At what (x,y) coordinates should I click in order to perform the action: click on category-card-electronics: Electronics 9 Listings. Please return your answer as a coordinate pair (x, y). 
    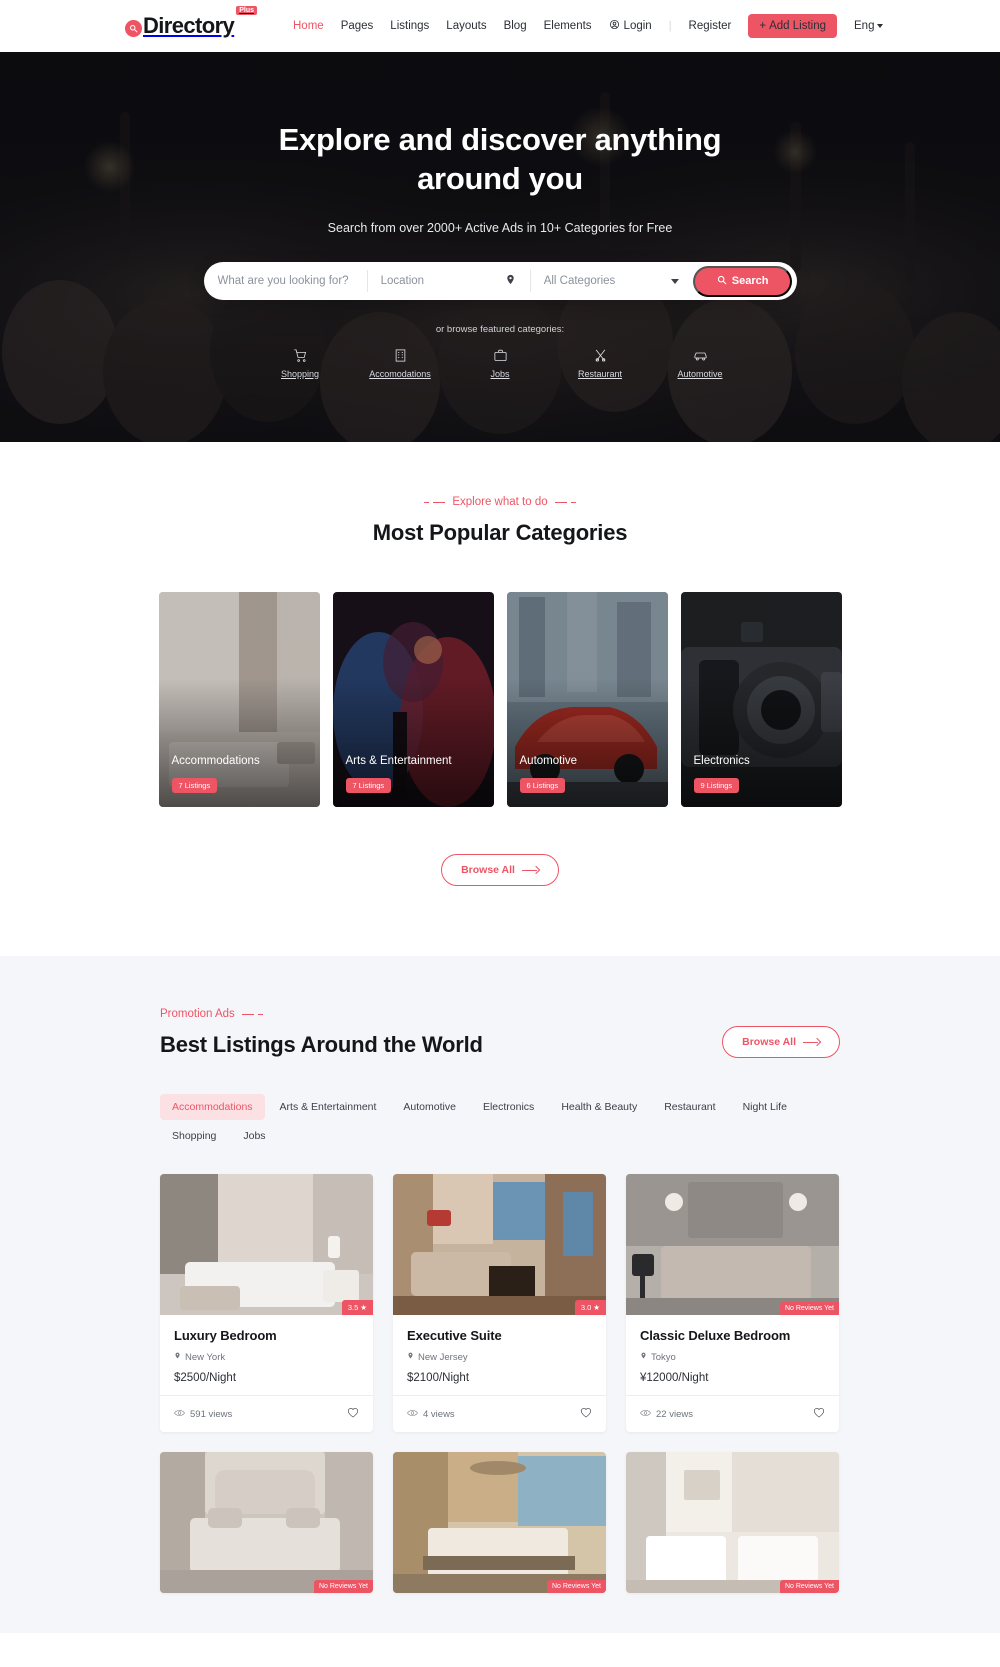
    Looking at the image, I should click on (761, 699).